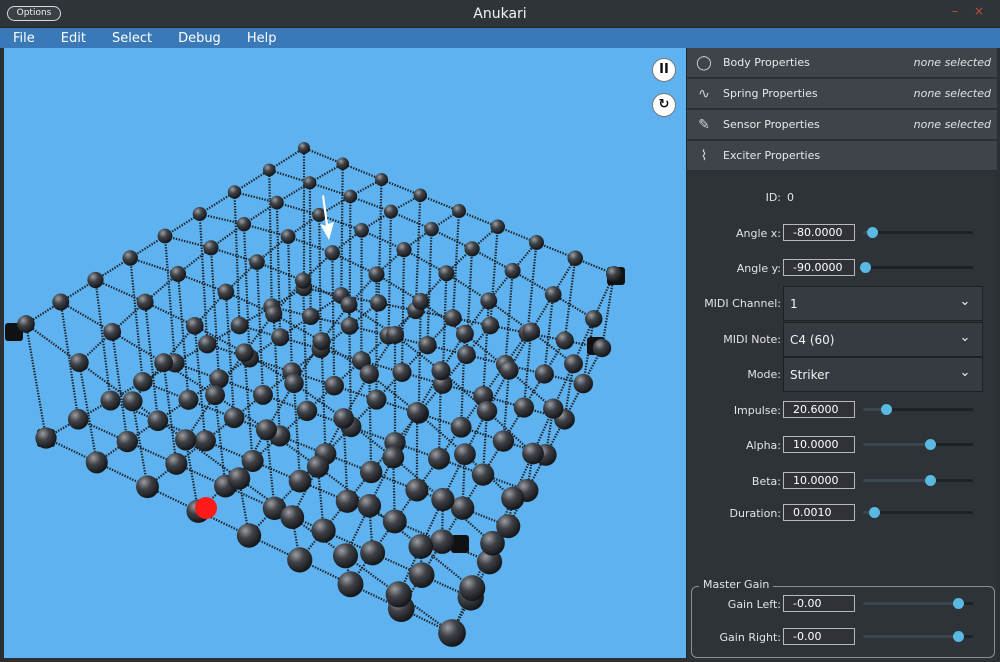 Image resolution: width=1000 pixels, height=662 pixels. What do you see at coordinates (916, 267) in the screenshot?
I see `angle-y-slider` at bounding box center [916, 267].